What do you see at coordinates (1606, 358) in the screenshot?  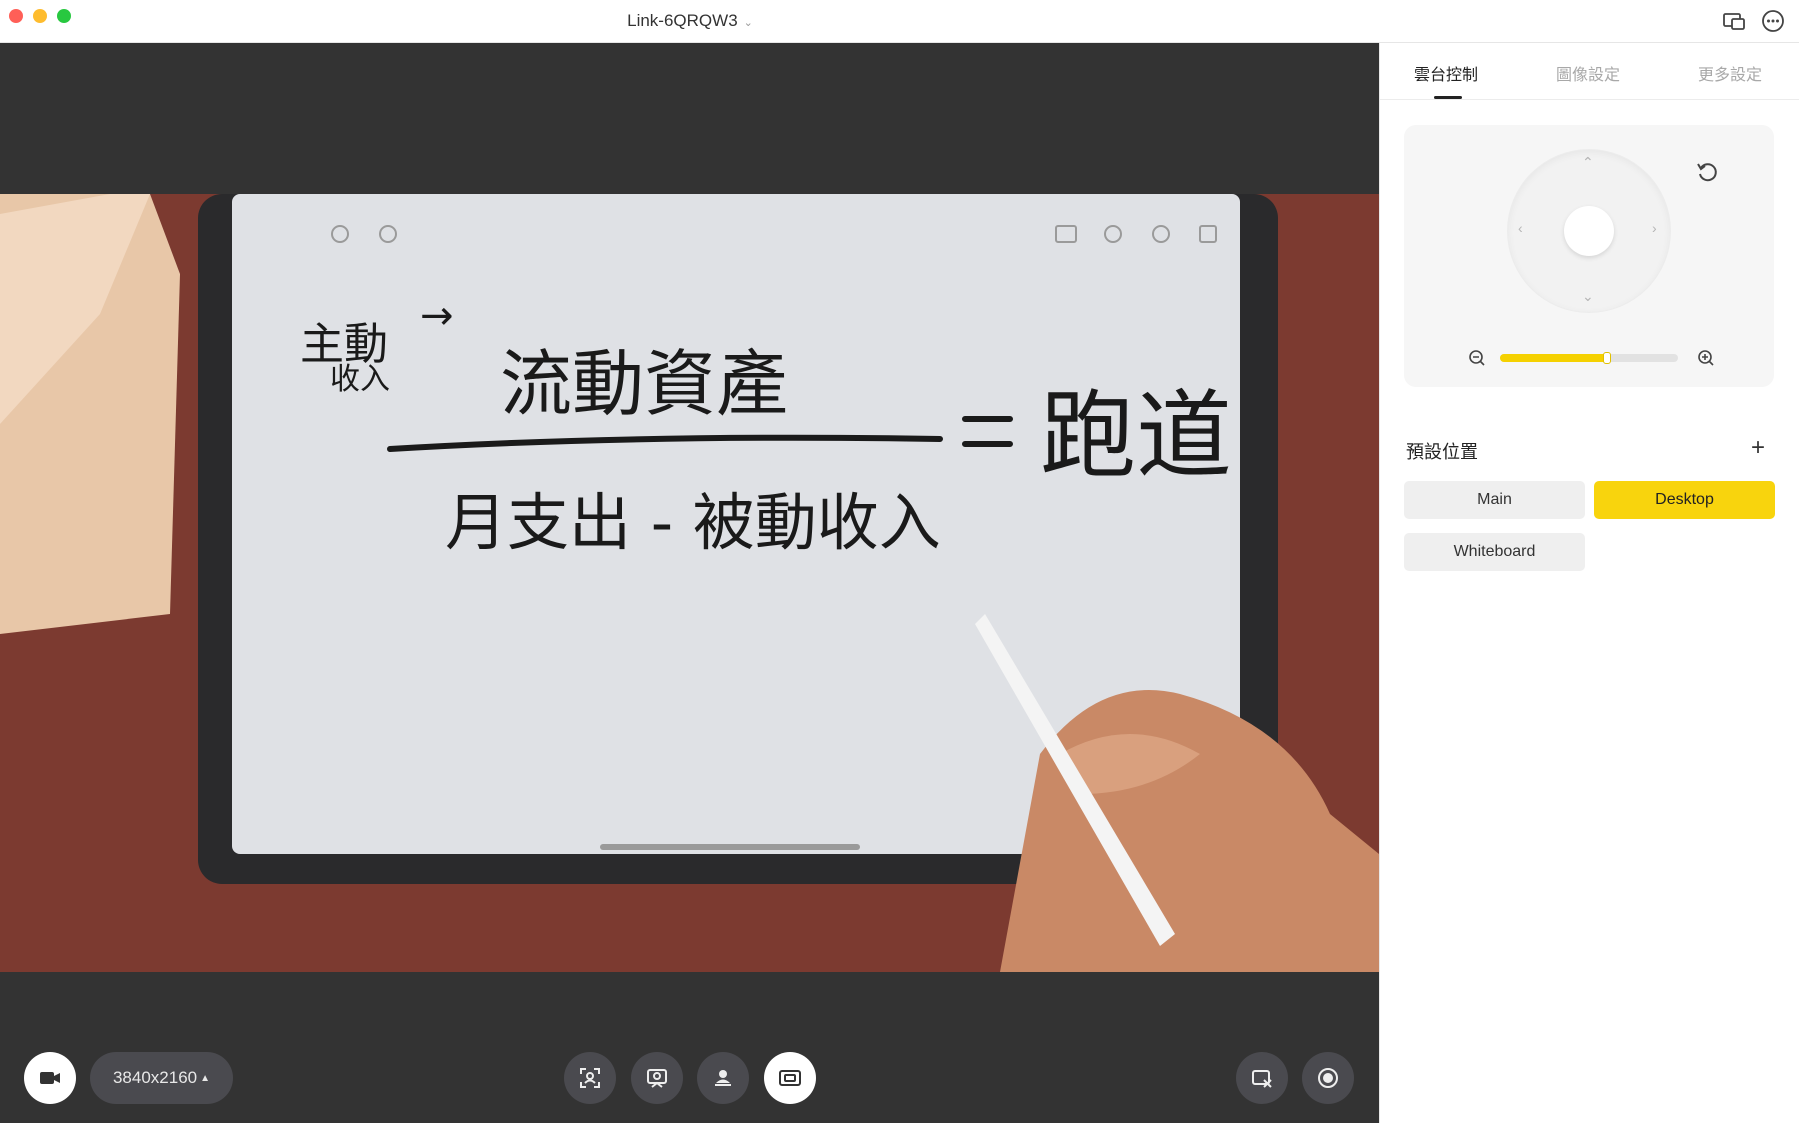 I see `zoom-slider-thumb` at bounding box center [1606, 358].